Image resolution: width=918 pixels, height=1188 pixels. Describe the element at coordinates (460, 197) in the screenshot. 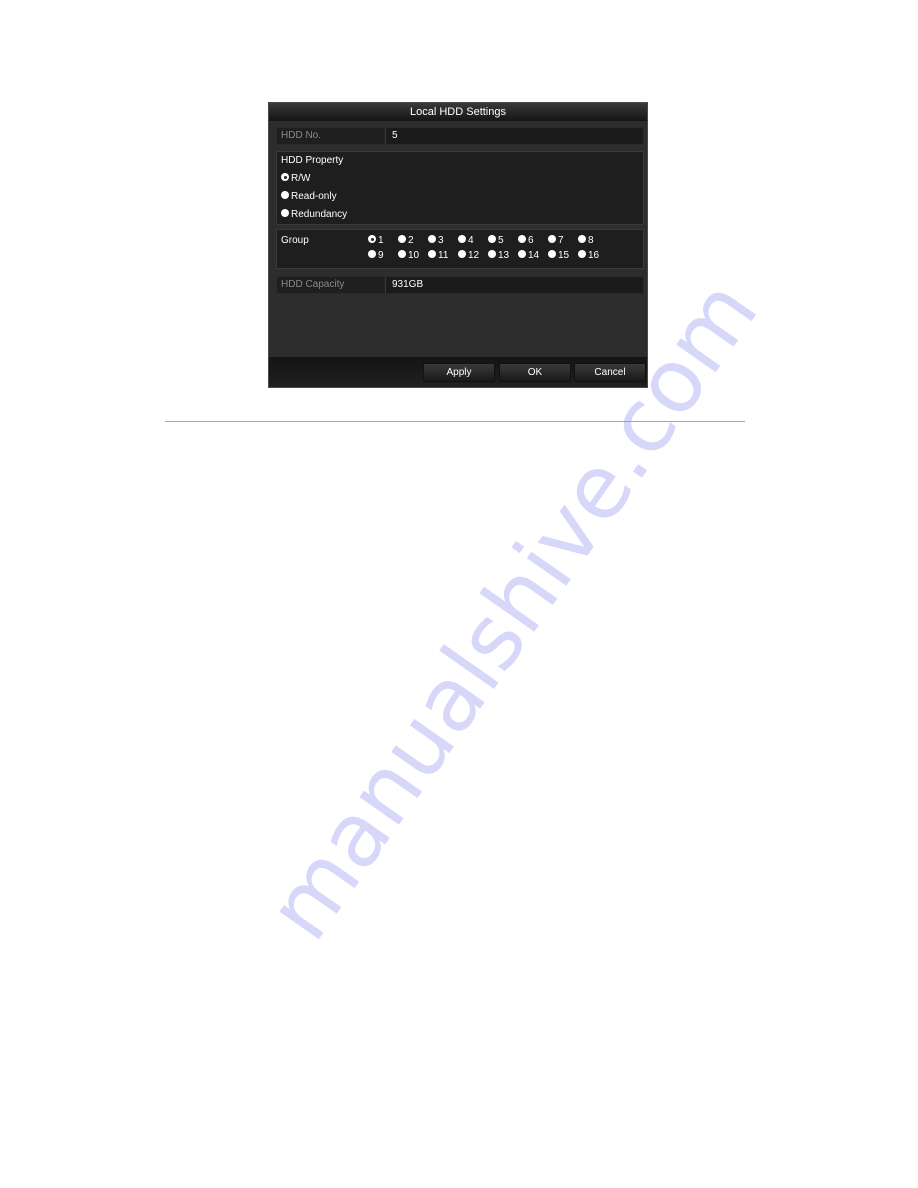

I see `property-option-read-only: Read-only` at that location.